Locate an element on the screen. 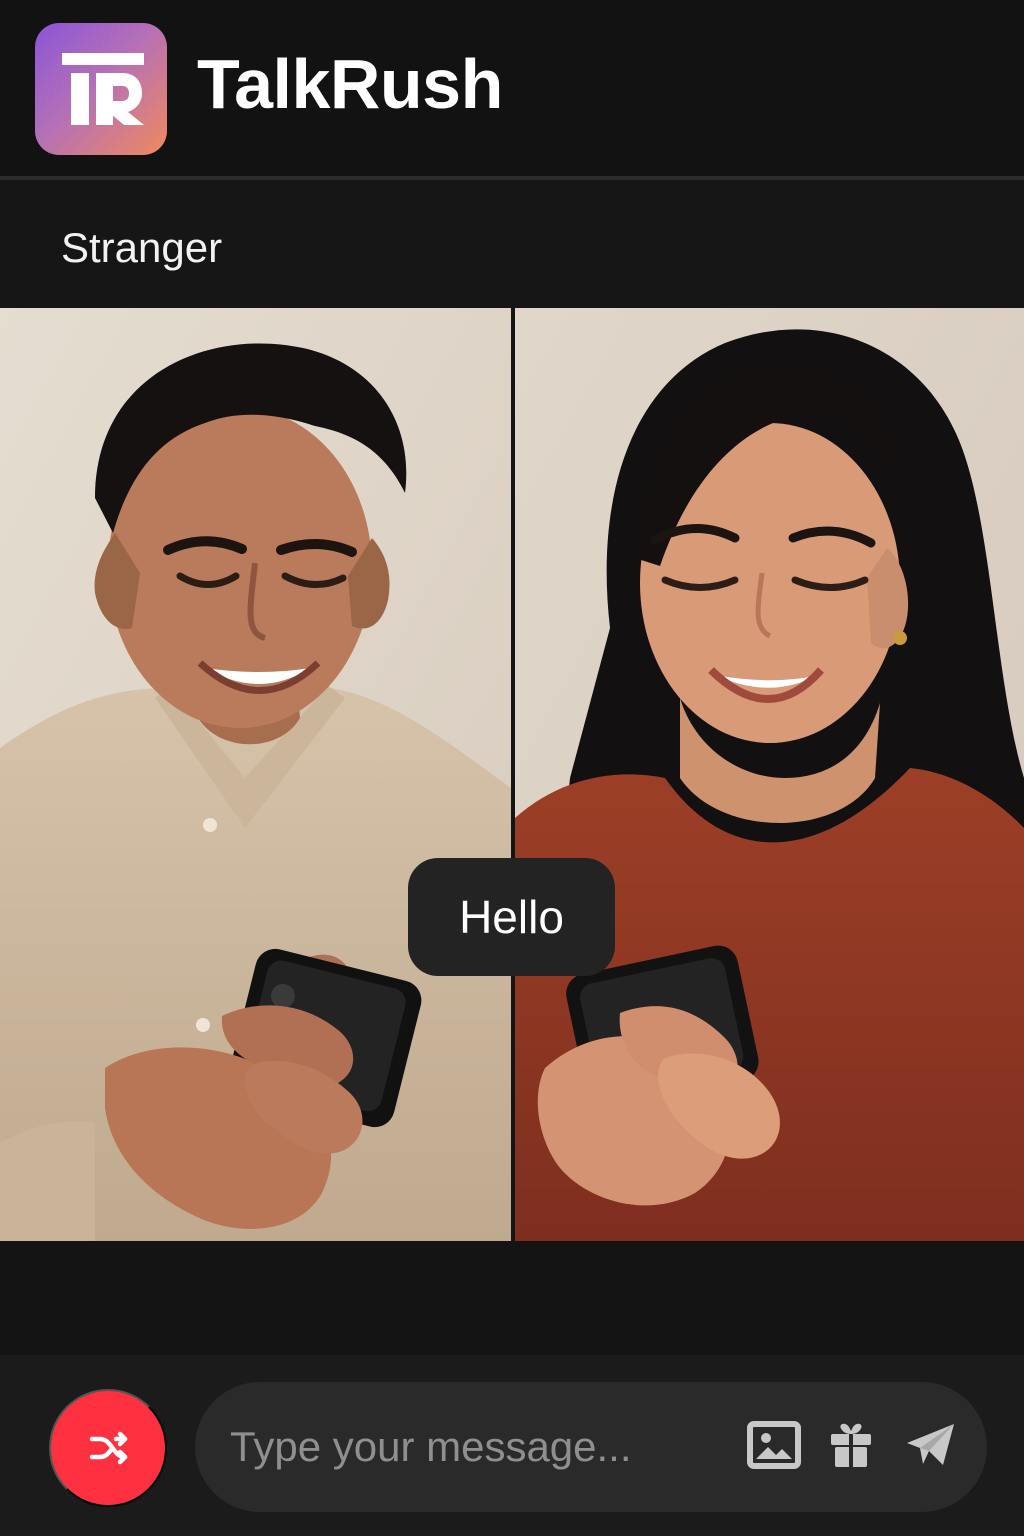 Image resolution: width=1024 pixels, height=1536 pixels. attach-image-button is located at coordinates (774, 1445).